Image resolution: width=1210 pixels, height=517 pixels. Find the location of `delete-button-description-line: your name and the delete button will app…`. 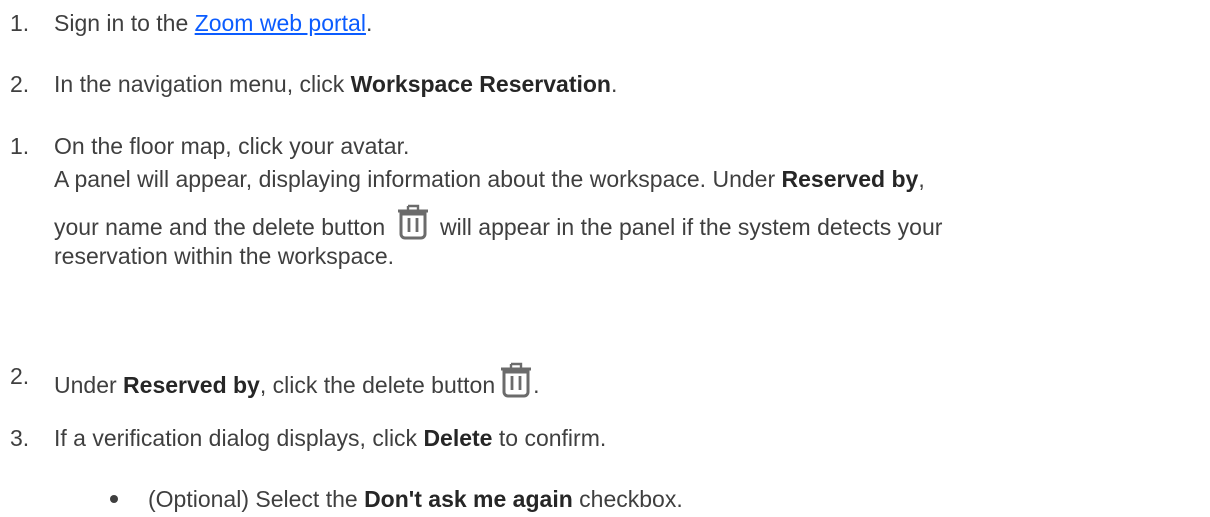

delete-button-description-line: your name and the delete button will app… is located at coordinates (498, 222).